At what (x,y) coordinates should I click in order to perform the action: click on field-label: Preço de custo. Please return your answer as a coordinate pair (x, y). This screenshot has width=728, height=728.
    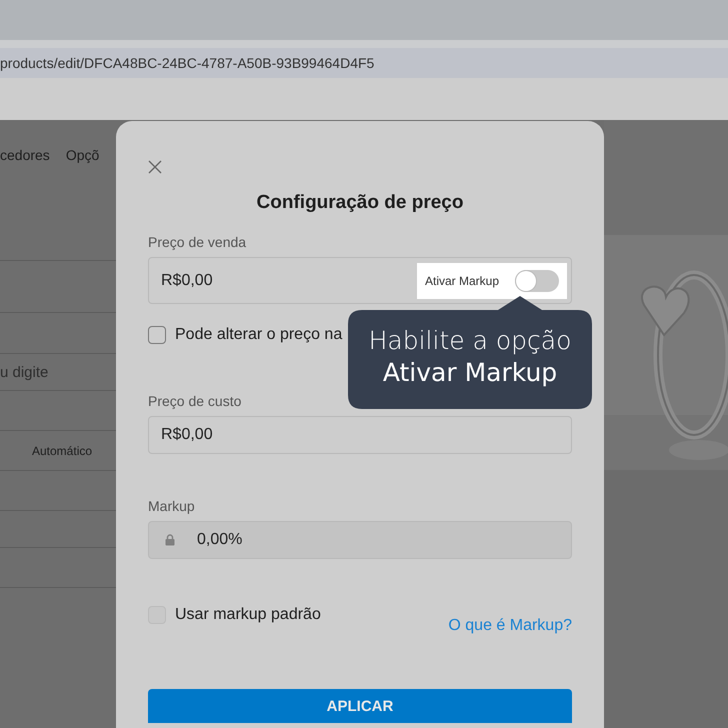
    Looking at the image, I should click on (195, 401).